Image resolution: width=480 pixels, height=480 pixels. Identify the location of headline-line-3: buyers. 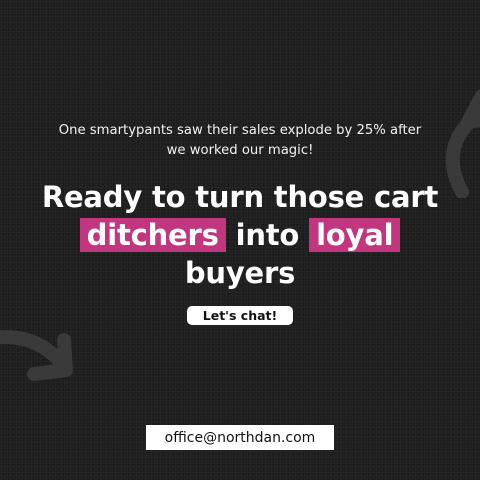
(240, 273).